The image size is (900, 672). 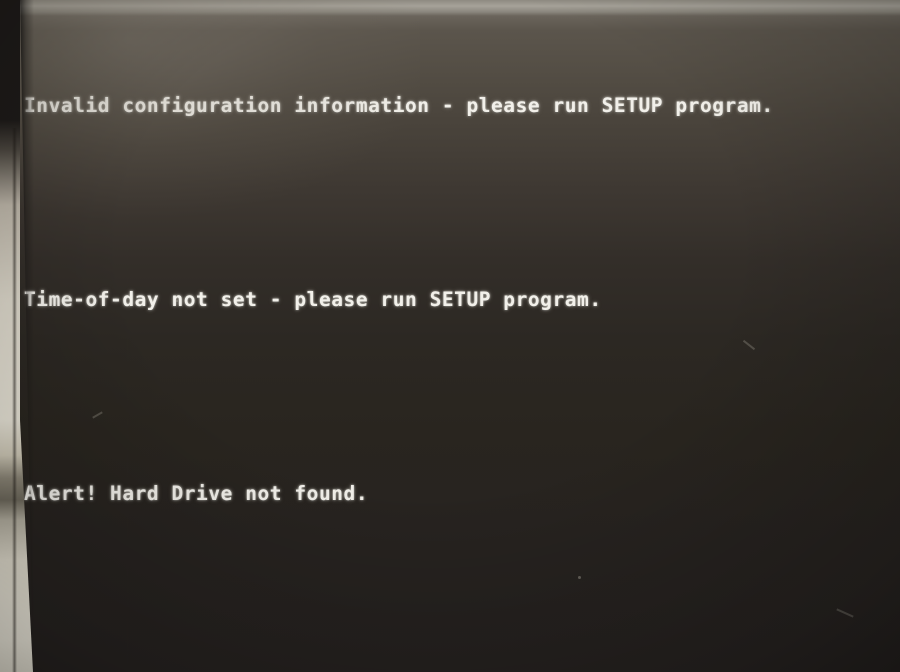 What do you see at coordinates (14, 400) in the screenshot?
I see `monitor-edge-shadow` at bounding box center [14, 400].